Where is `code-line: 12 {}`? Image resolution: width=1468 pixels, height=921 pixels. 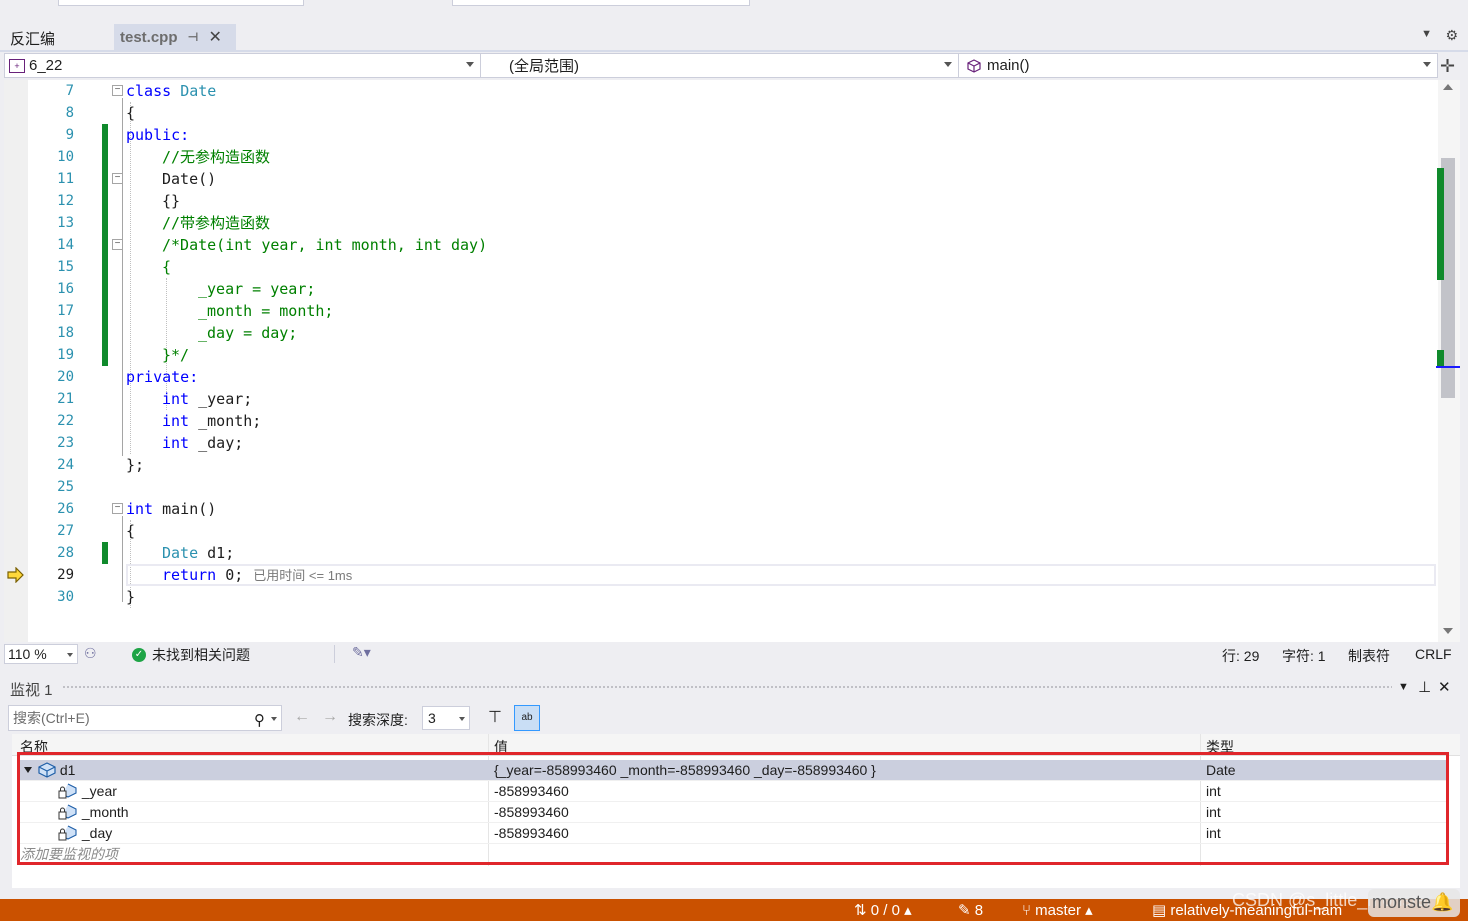 code-line: 12 {} is located at coordinates (721, 201).